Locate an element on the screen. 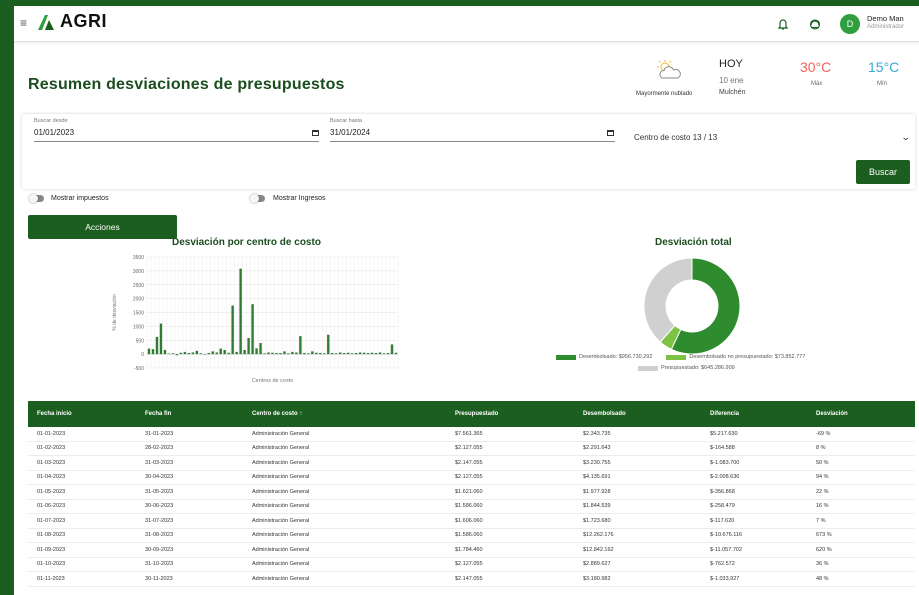 This screenshot has height=595, width=919. y-tick-label: 1500 is located at coordinates (138, 314).